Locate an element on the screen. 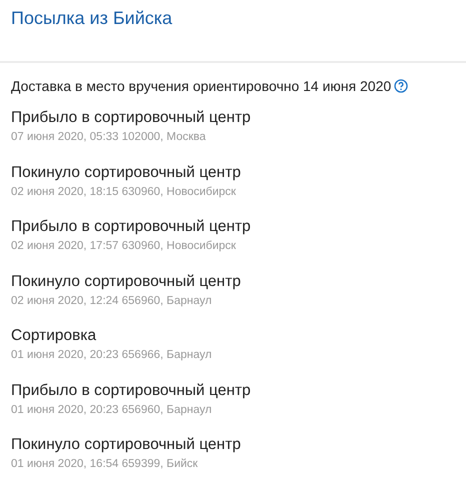 This screenshot has height=500, width=466. event-details: 02 июня 2020, 12:24 656960, Барнаул is located at coordinates (112, 301).